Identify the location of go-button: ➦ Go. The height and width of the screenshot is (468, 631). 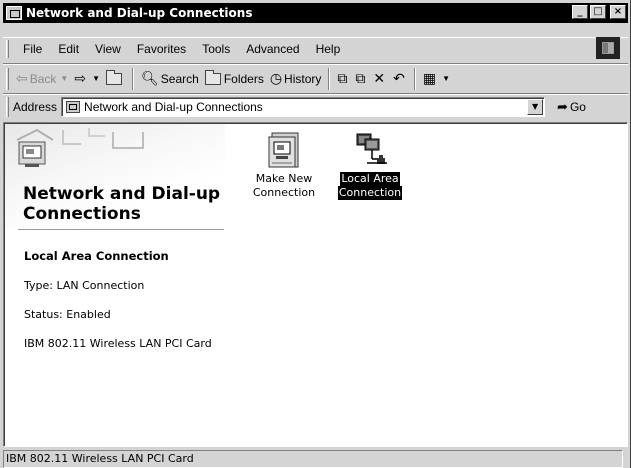
(571, 107).